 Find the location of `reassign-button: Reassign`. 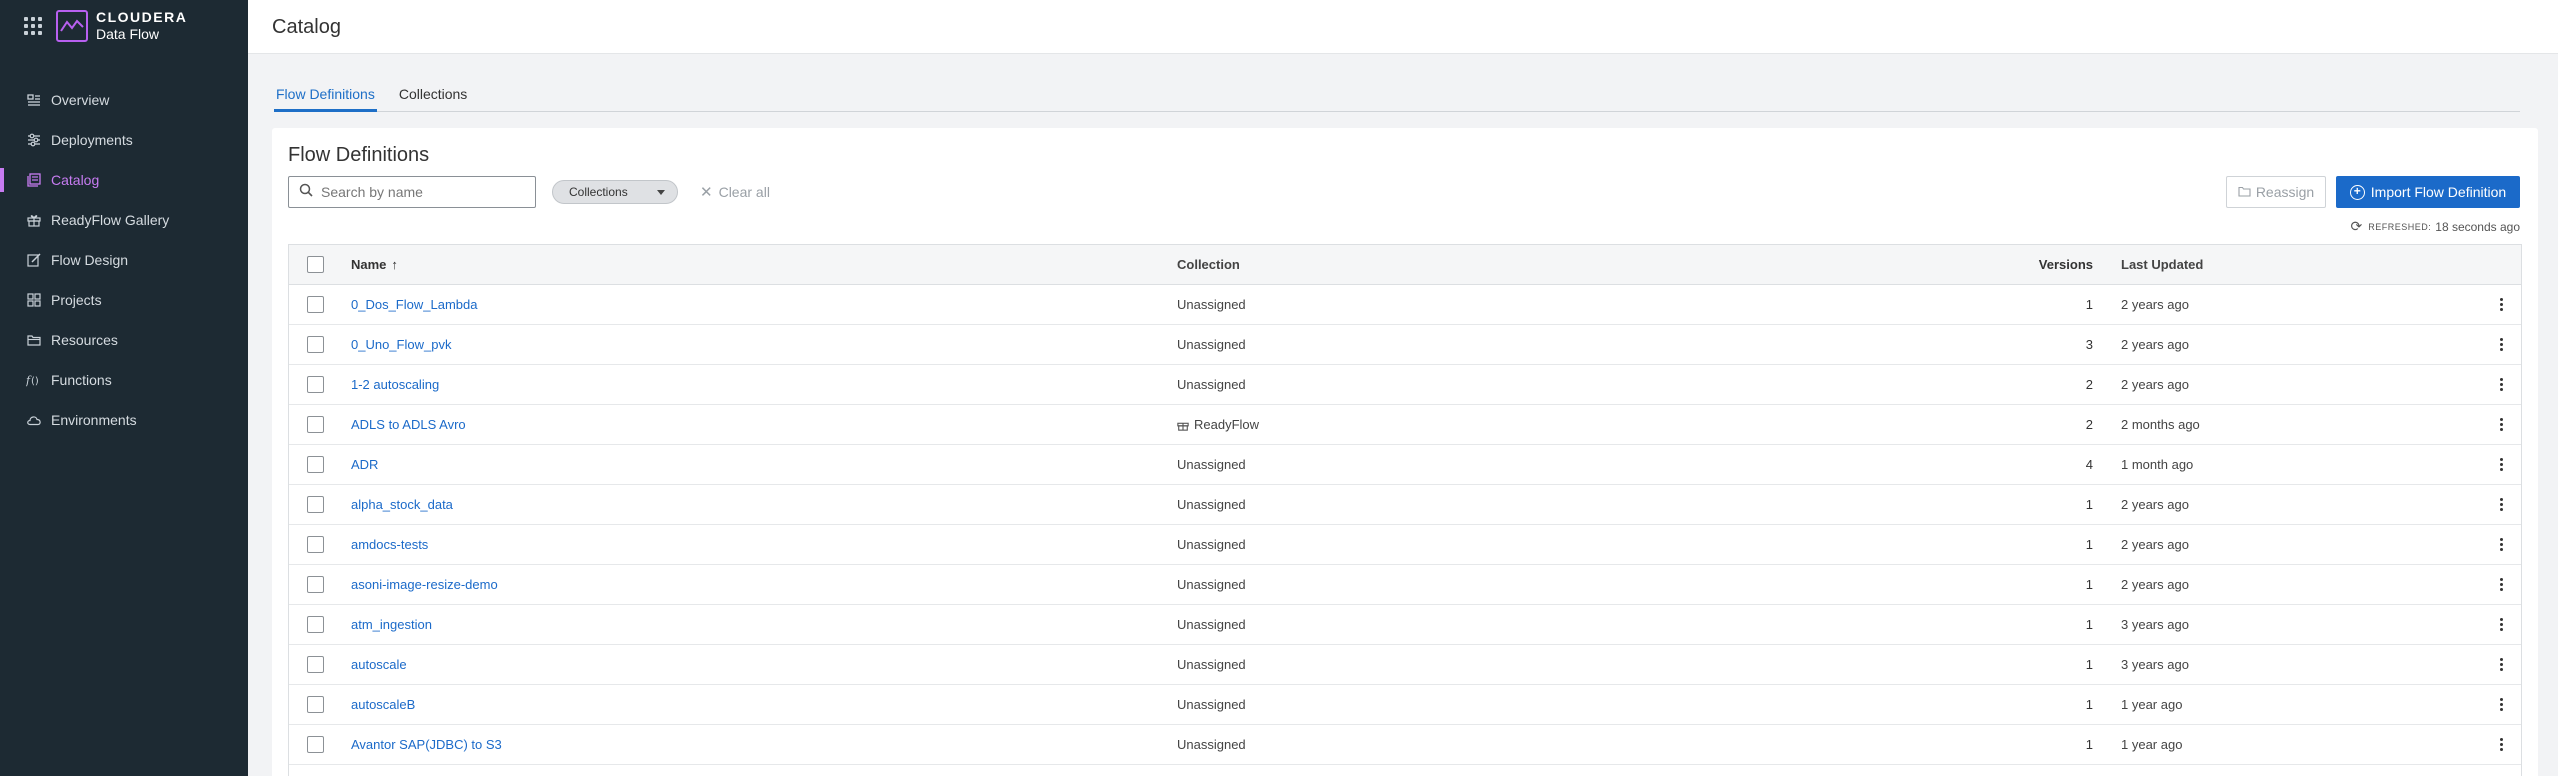

reassign-button: Reassign is located at coordinates (2276, 192).